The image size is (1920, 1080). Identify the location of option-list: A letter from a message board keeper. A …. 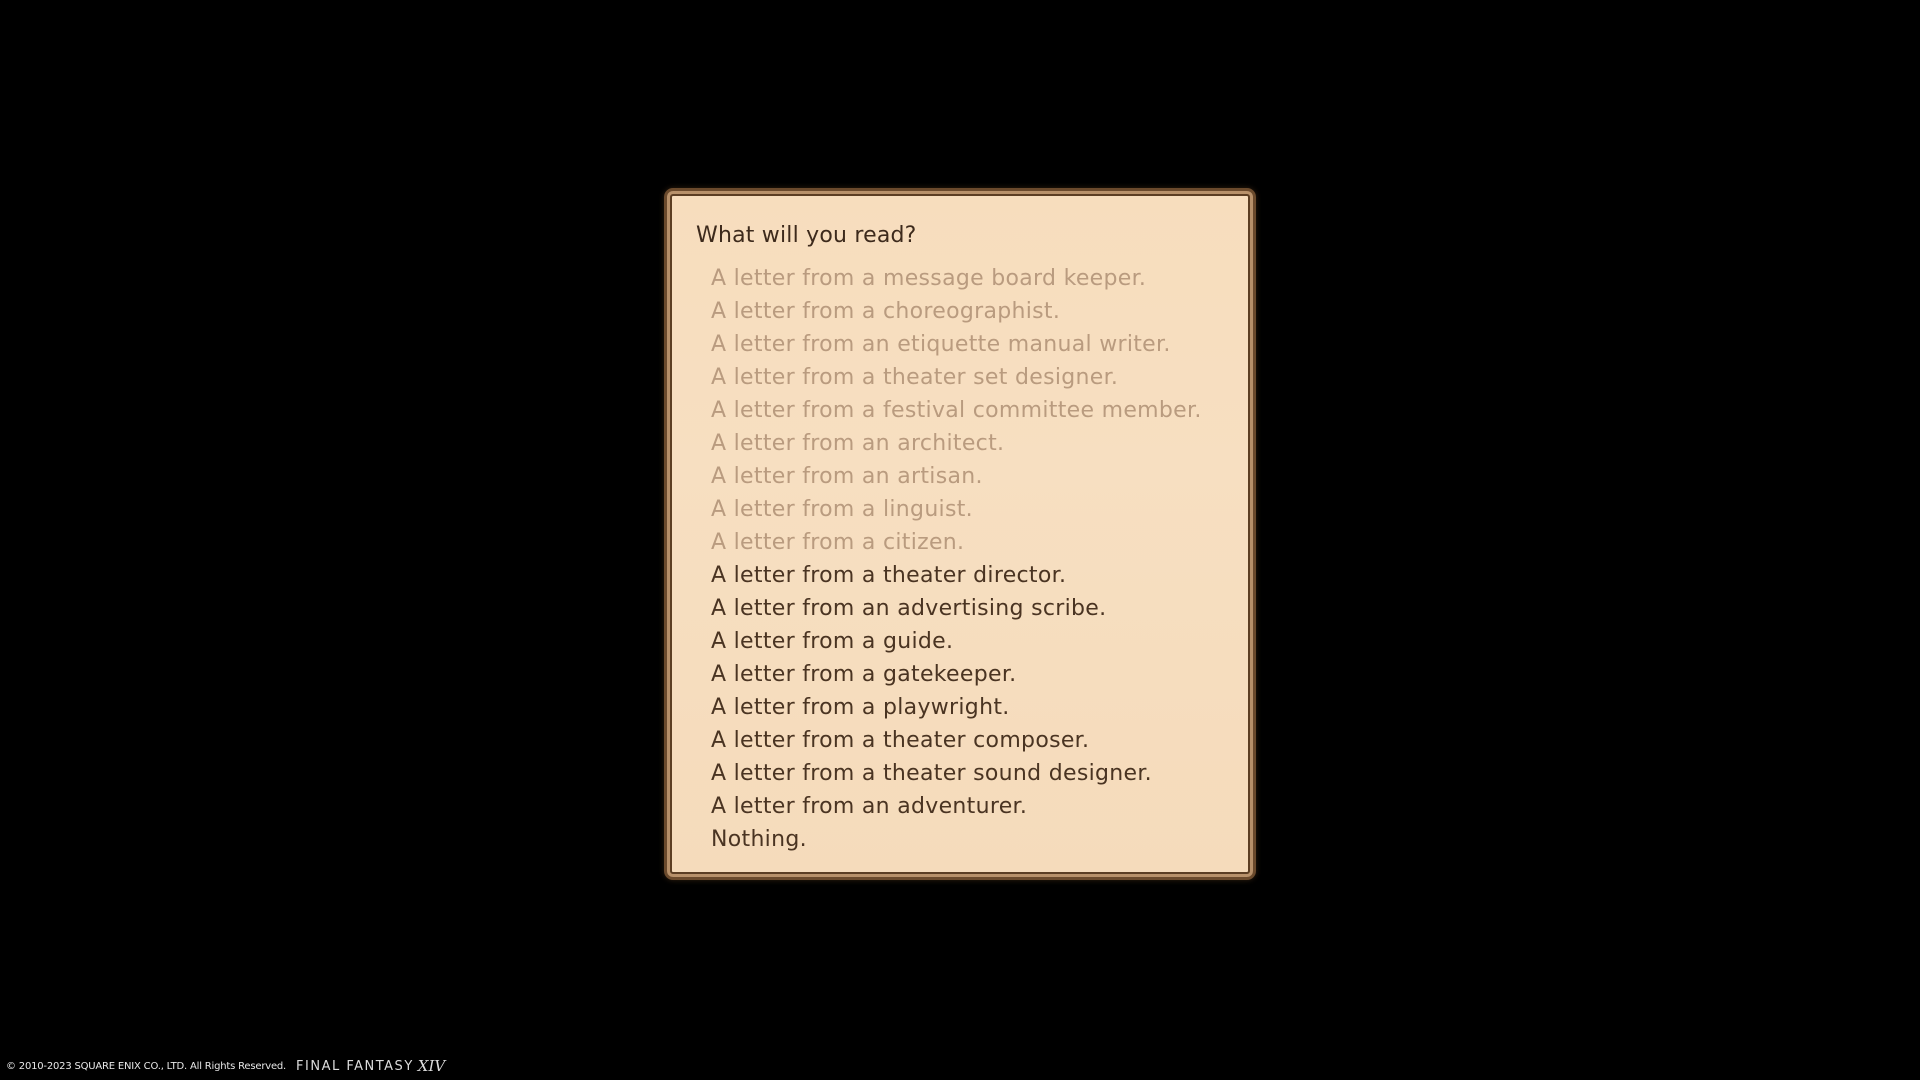
(956, 559).